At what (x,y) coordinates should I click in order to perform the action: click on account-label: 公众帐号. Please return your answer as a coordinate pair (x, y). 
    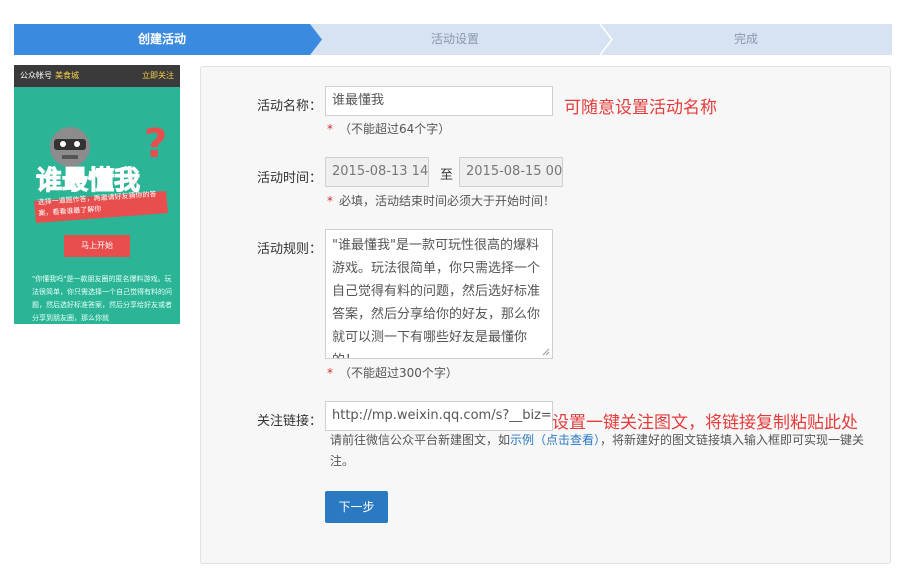
    Looking at the image, I should click on (36, 75).